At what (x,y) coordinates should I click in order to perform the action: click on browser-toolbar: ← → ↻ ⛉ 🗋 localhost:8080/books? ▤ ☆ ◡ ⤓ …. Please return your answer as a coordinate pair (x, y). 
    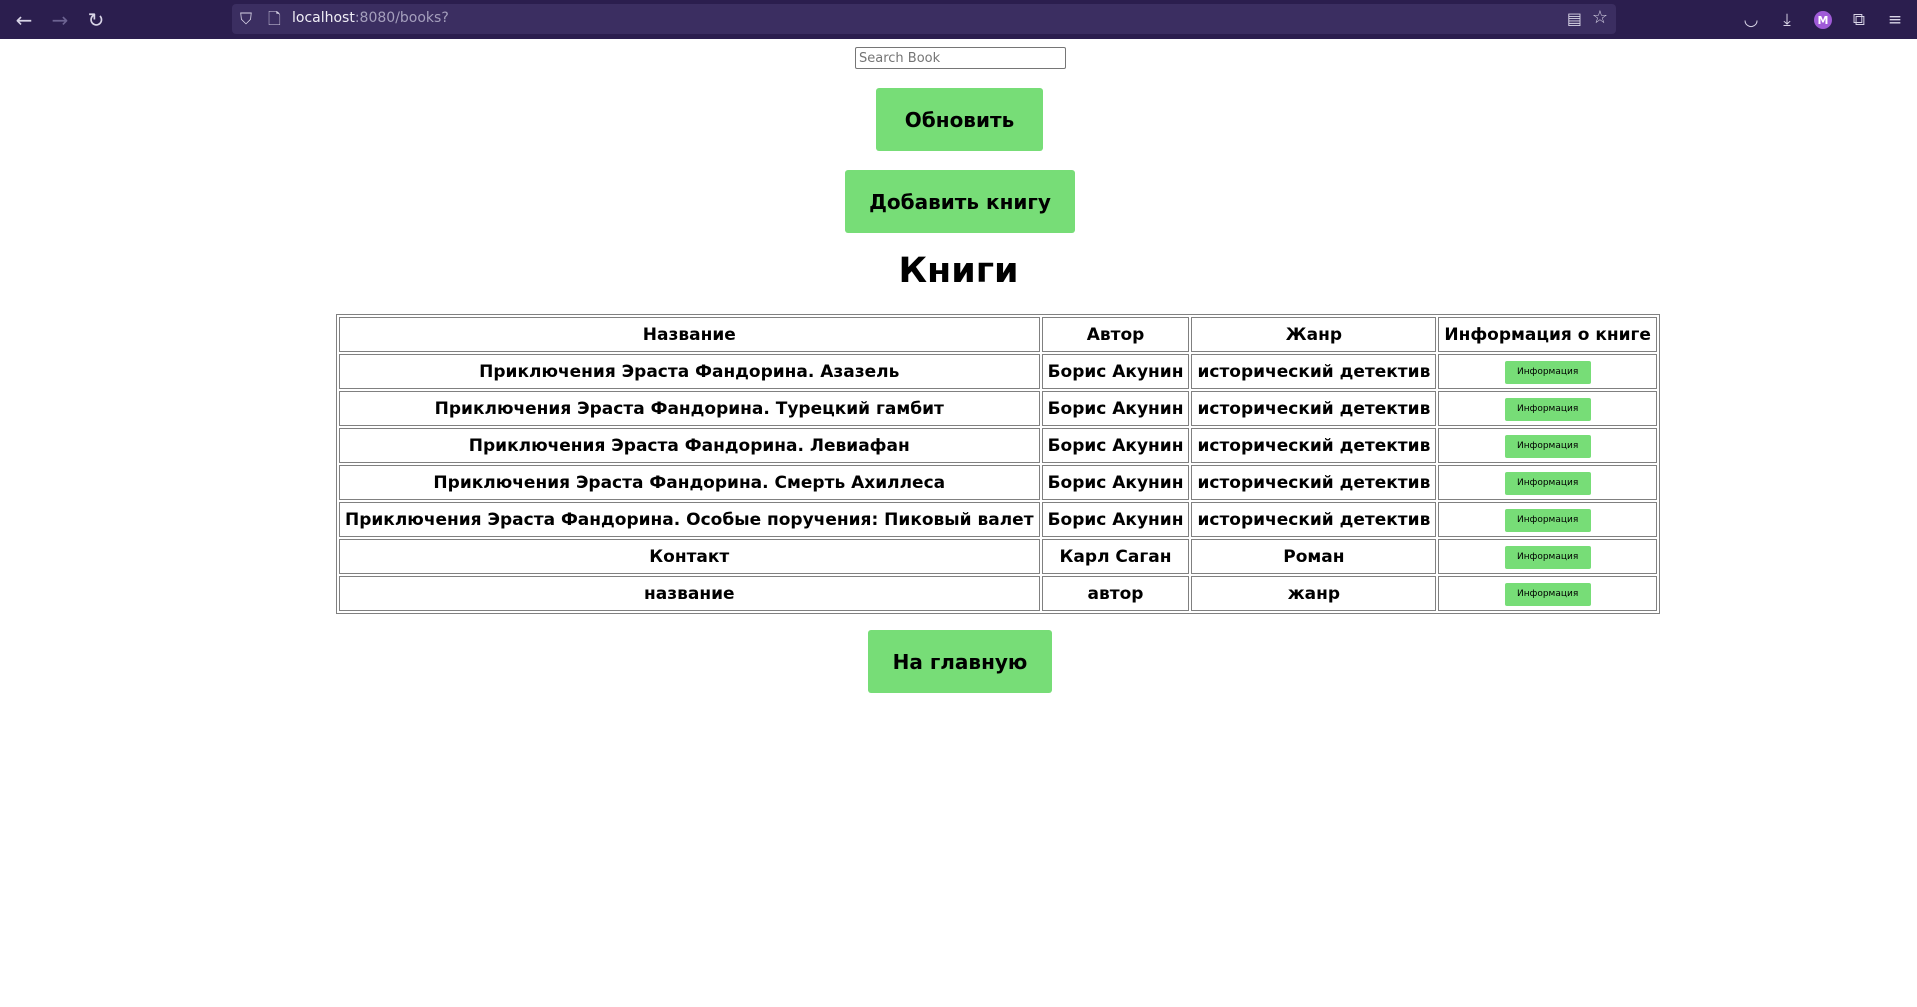
    Looking at the image, I should click on (958, 19).